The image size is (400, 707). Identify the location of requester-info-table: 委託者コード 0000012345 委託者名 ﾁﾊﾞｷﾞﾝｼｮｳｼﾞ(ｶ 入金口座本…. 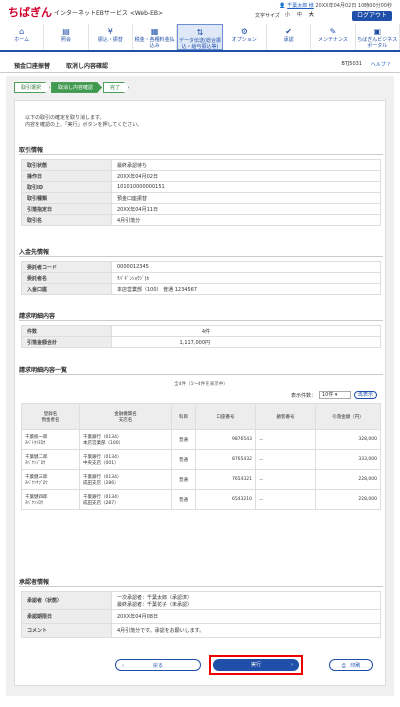
(201, 278).